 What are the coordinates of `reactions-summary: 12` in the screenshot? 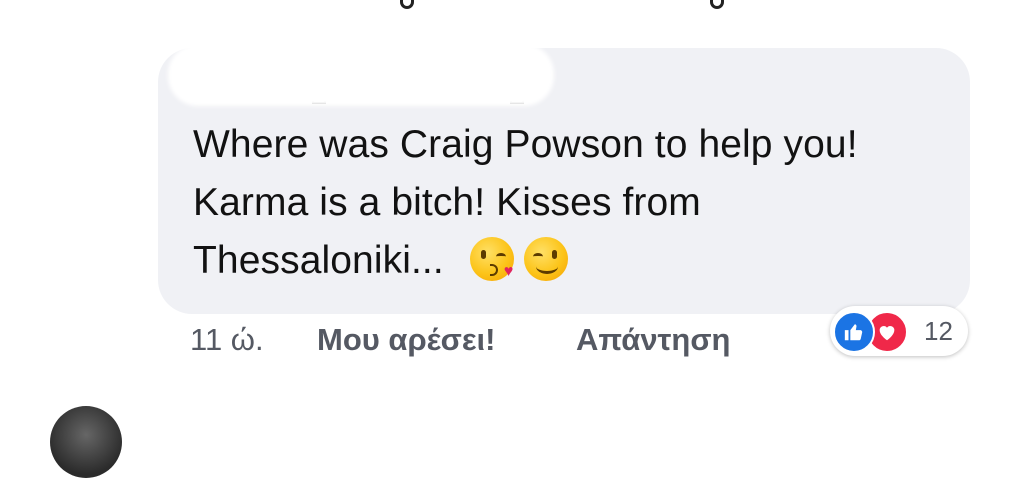 It's located at (899, 331).